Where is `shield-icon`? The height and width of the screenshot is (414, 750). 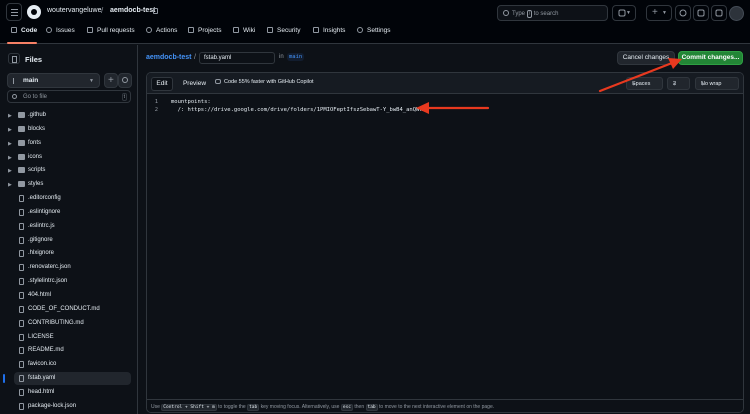 shield-icon is located at coordinates (270, 30).